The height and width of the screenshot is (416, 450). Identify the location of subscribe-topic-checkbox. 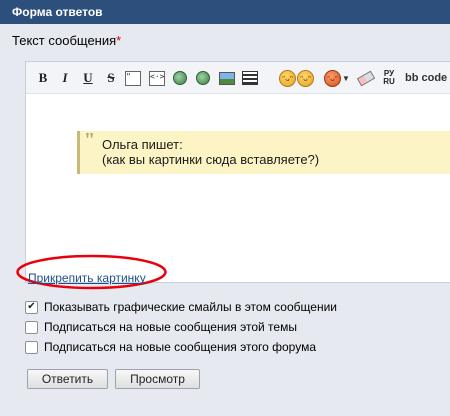
(31, 327).